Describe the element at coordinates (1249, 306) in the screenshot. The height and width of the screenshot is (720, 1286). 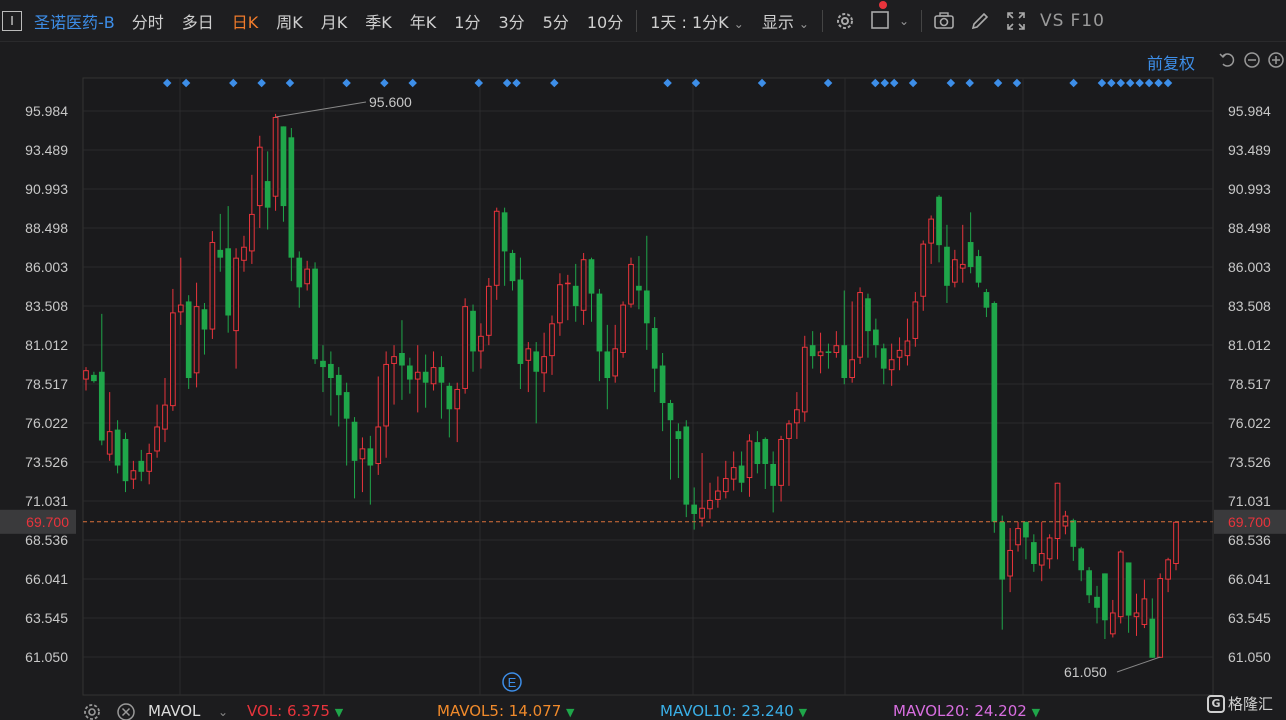
I see `y-tick-label-right: 83.508` at that location.